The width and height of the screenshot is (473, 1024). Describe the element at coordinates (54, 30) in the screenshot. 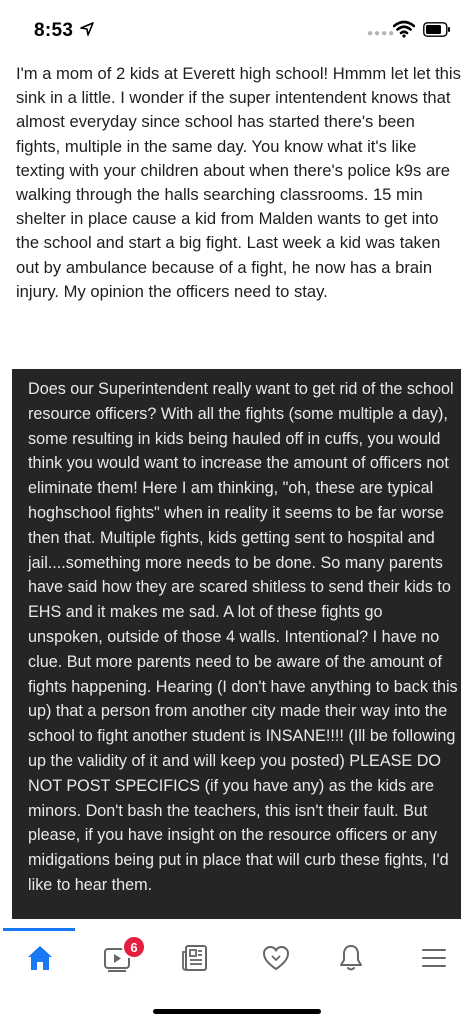

I see `status-time: 8:53` at that location.